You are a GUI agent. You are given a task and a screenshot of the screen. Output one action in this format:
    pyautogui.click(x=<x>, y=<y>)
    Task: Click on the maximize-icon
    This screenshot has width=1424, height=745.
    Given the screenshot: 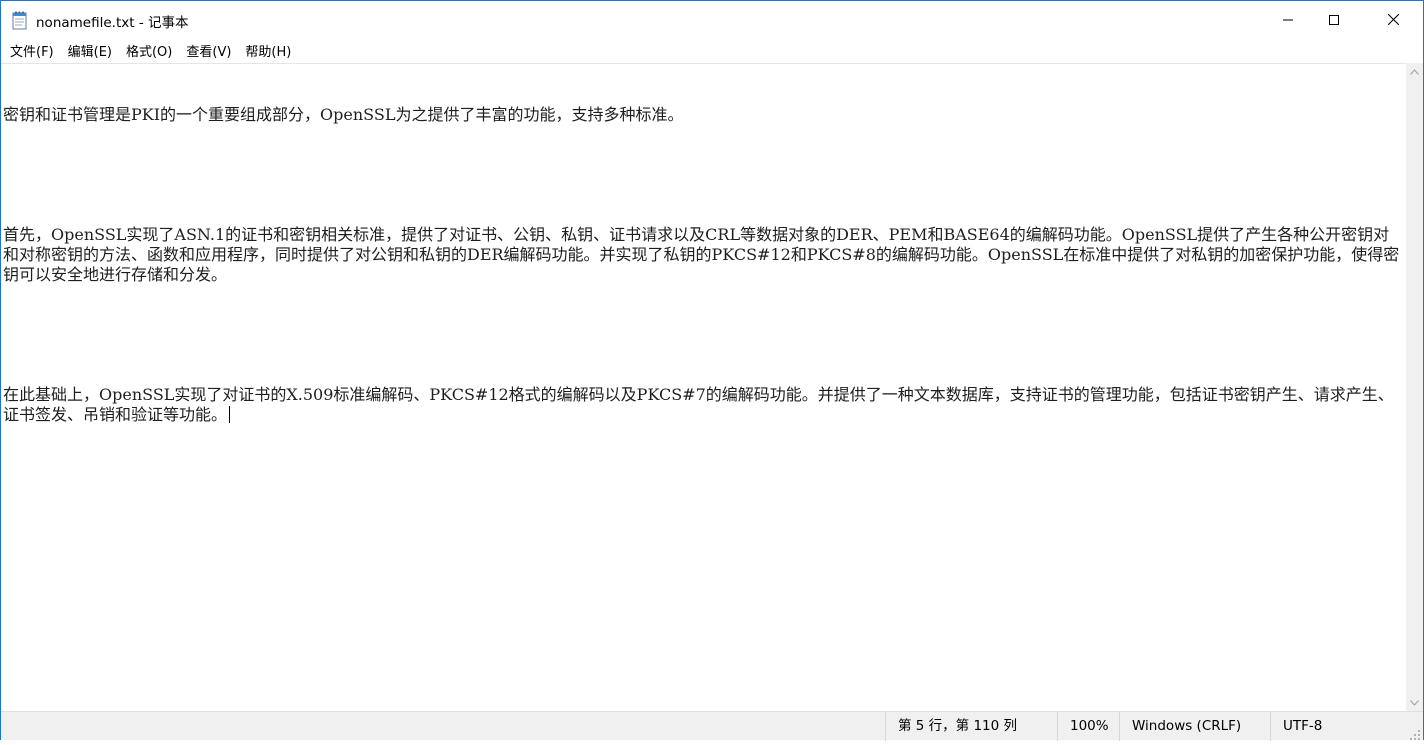 What is the action you would take?
    pyautogui.click(x=1334, y=19)
    